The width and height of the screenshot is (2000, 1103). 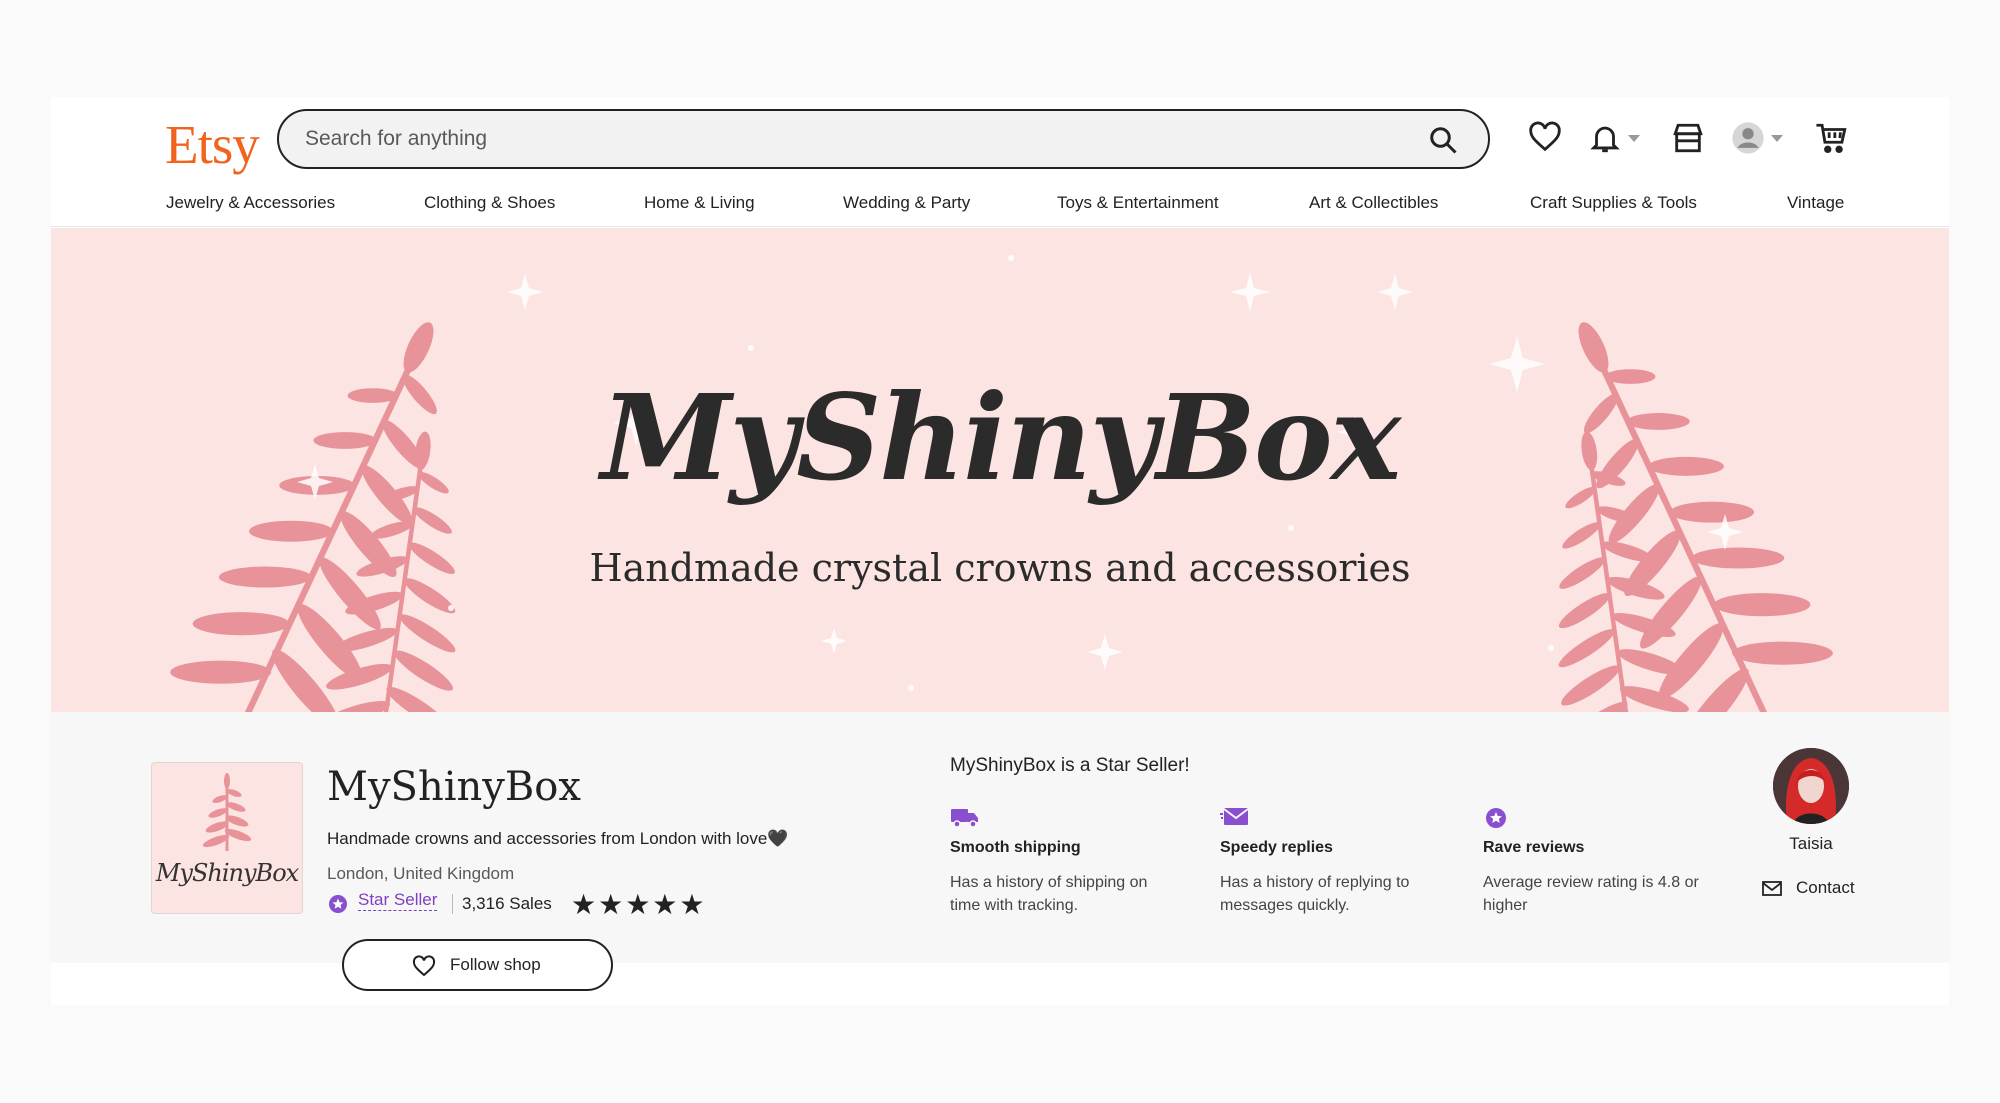 What do you see at coordinates (396, 139) in the screenshot?
I see `search-input: Search for anything` at bounding box center [396, 139].